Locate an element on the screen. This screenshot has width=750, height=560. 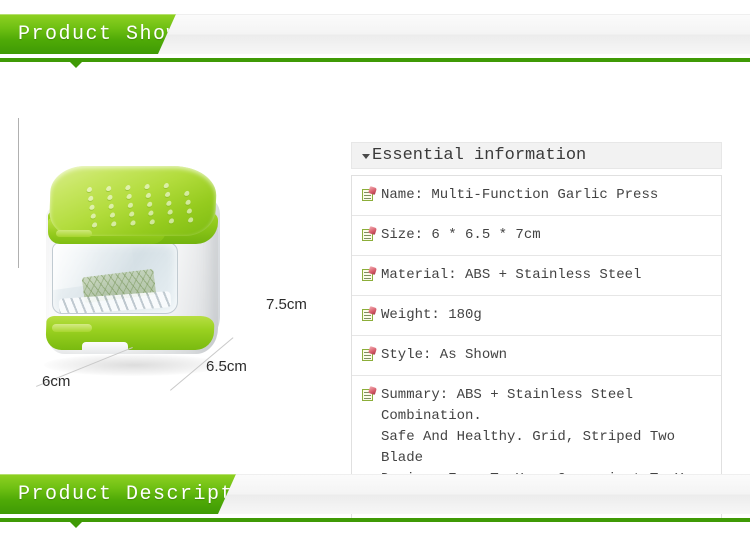
product-base-ring is located at coordinates (130, 333).